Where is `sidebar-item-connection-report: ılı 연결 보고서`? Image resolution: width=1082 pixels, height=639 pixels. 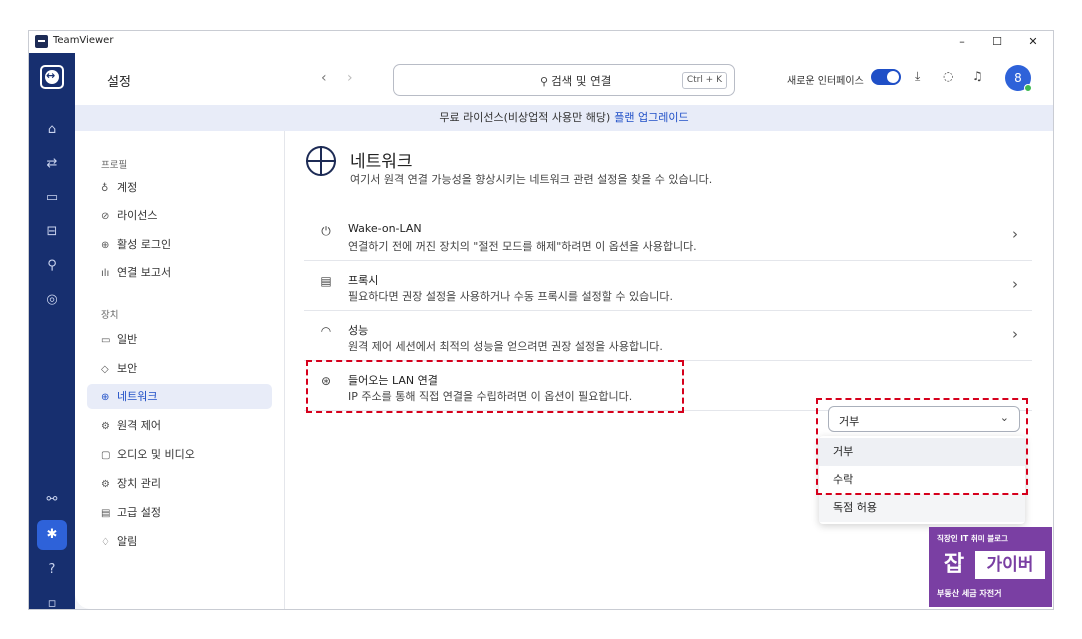 sidebar-item-connection-report: ılı 연결 보고서 is located at coordinates (179, 272).